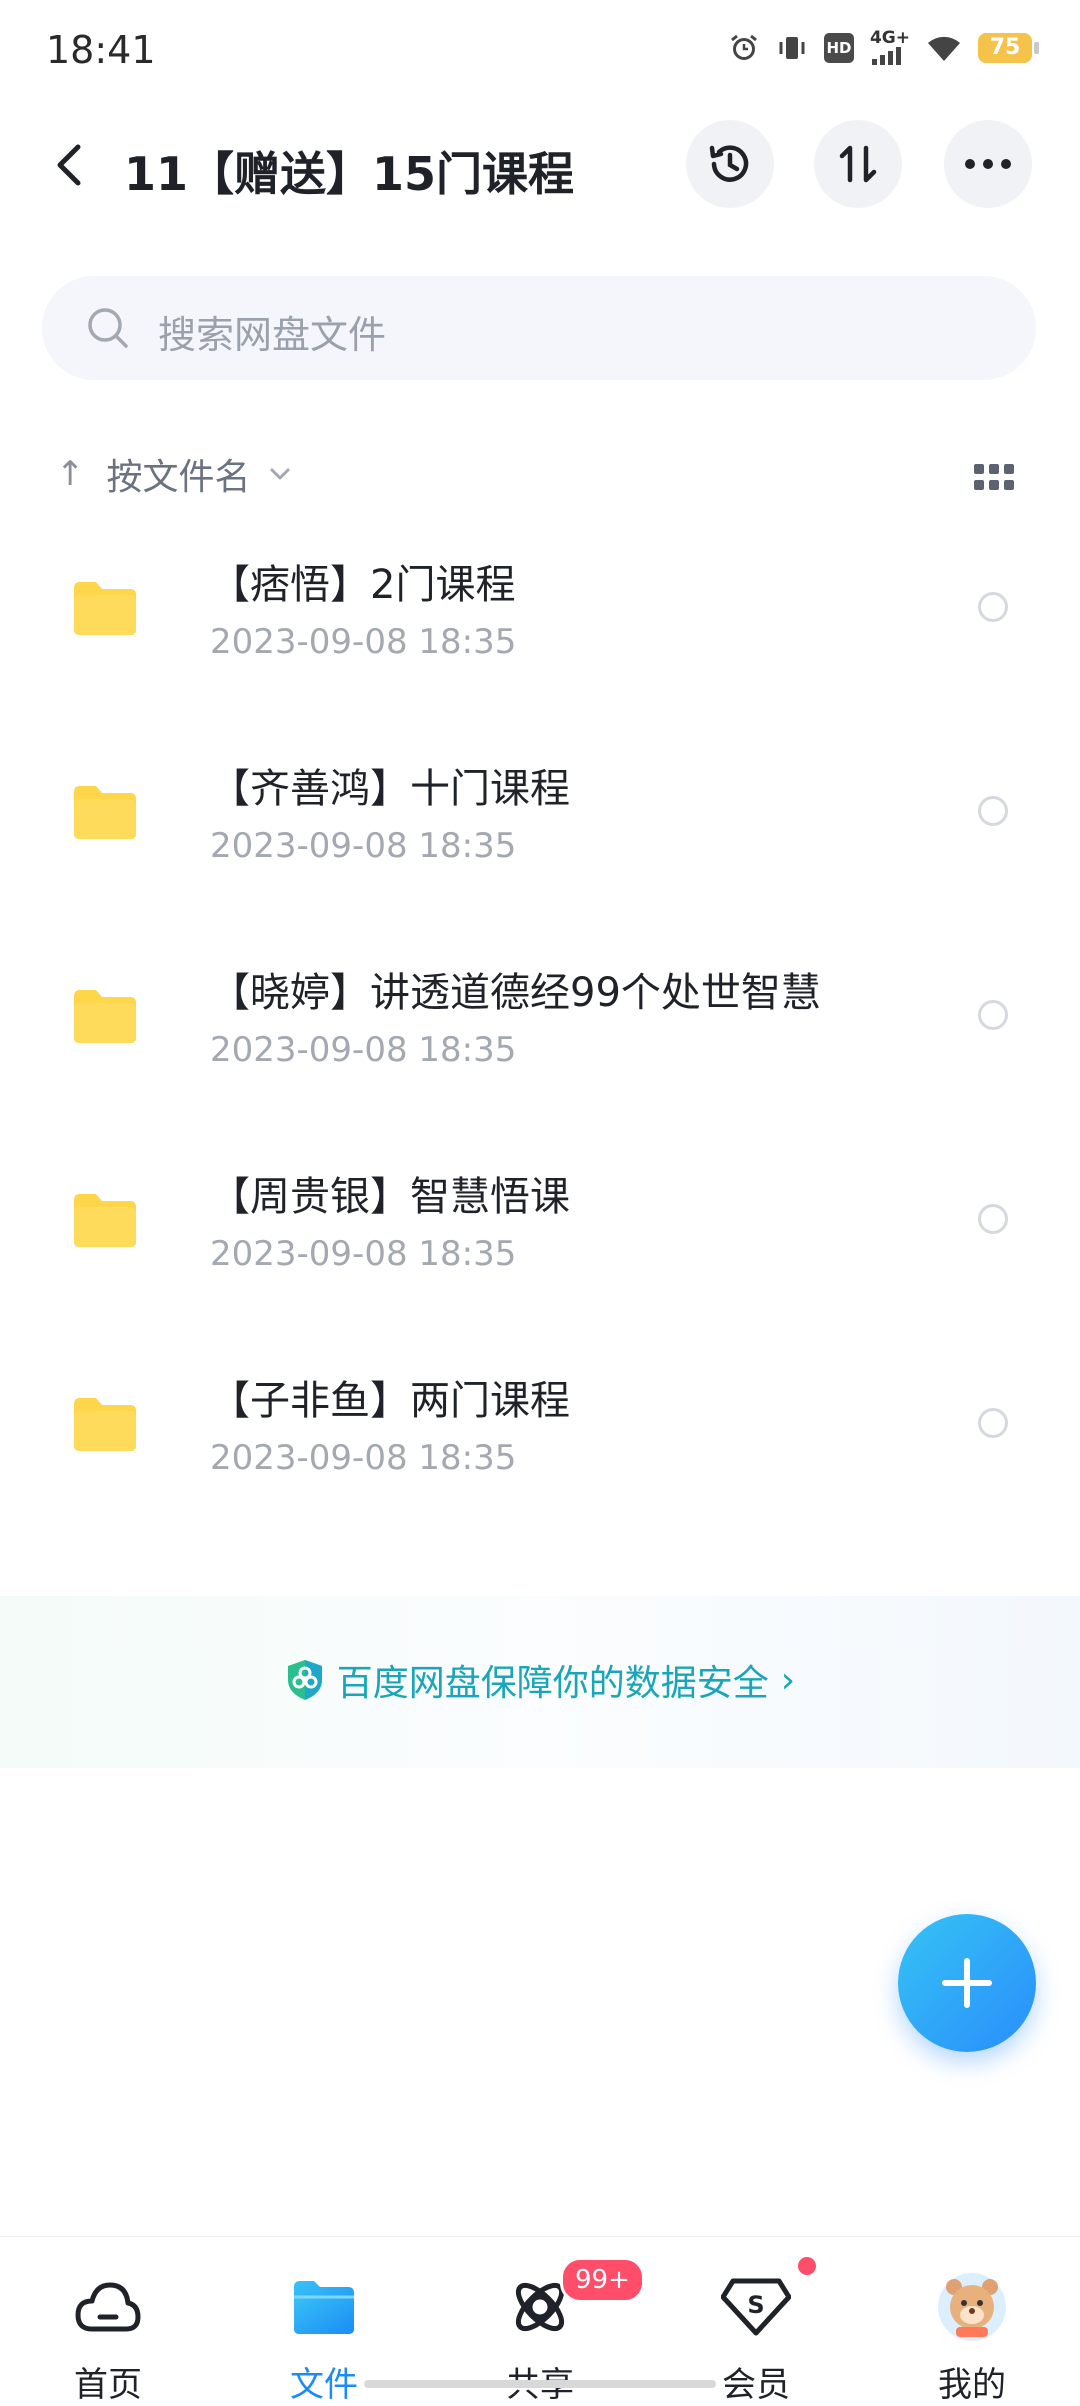 The height and width of the screenshot is (2406, 1080). I want to click on safety-banner-text: 百度网盘保障你的数据安全, so click(552, 1683).